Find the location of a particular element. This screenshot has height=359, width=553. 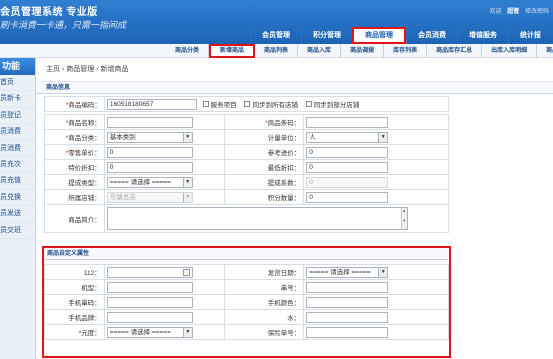

sync-part-checkbox is located at coordinates (308, 104).